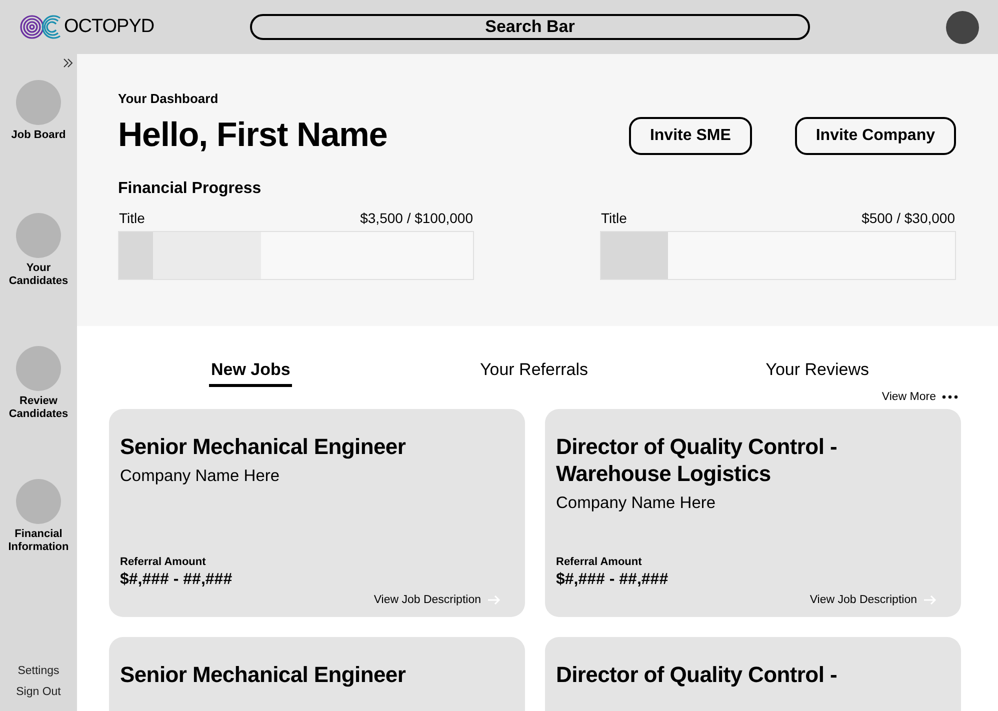 The image size is (998, 711). Describe the element at coordinates (38, 279) in the screenshot. I see `sidebar-item: Your Candidates` at that location.